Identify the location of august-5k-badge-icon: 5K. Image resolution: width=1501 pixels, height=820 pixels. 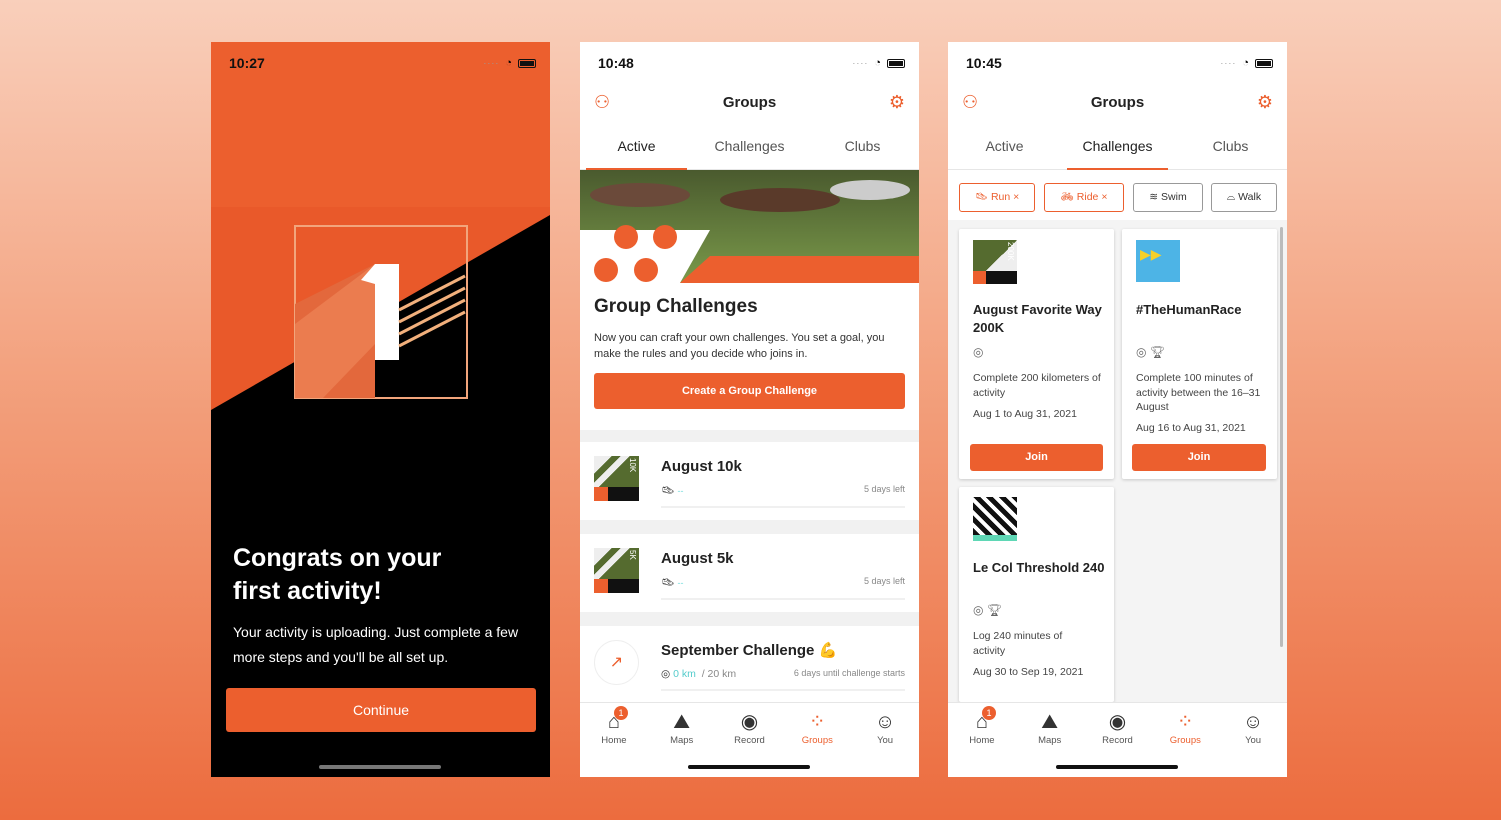
(616, 570).